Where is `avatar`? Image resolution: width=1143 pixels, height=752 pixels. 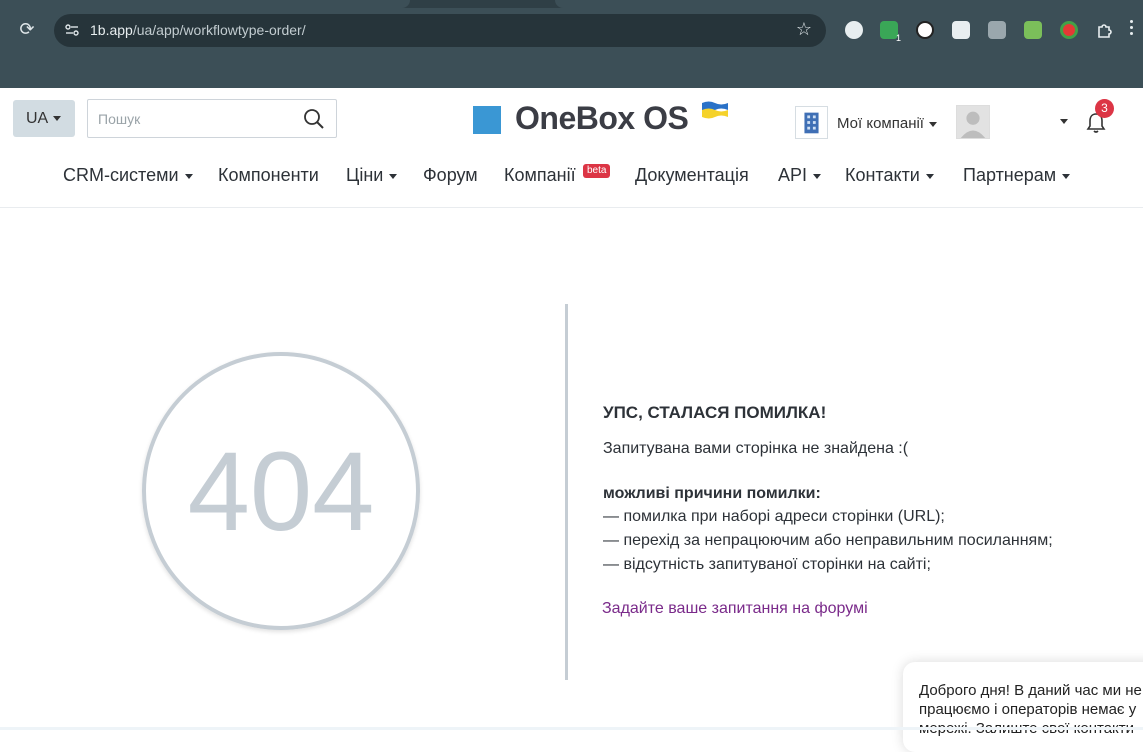 avatar is located at coordinates (973, 122).